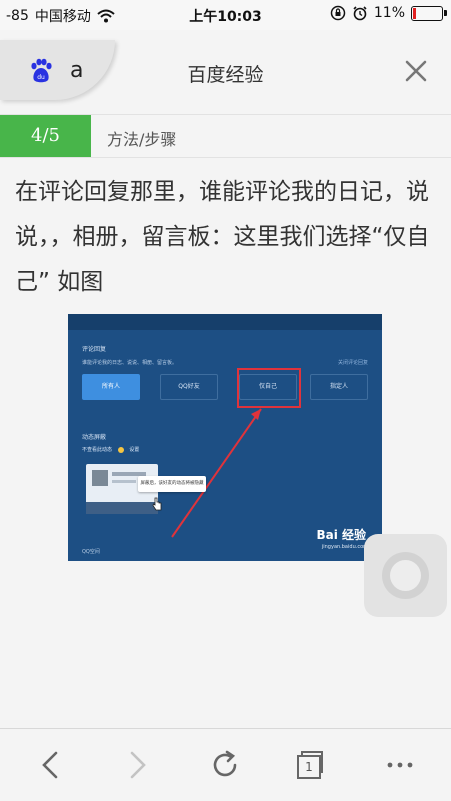 This screenshot has width=451, height=801. What do you see at coordinates (111, 449) in the screenshot?
I see `screenshot-feed-desc: 不查看此动态 设置` at bounding box center [111, 449].